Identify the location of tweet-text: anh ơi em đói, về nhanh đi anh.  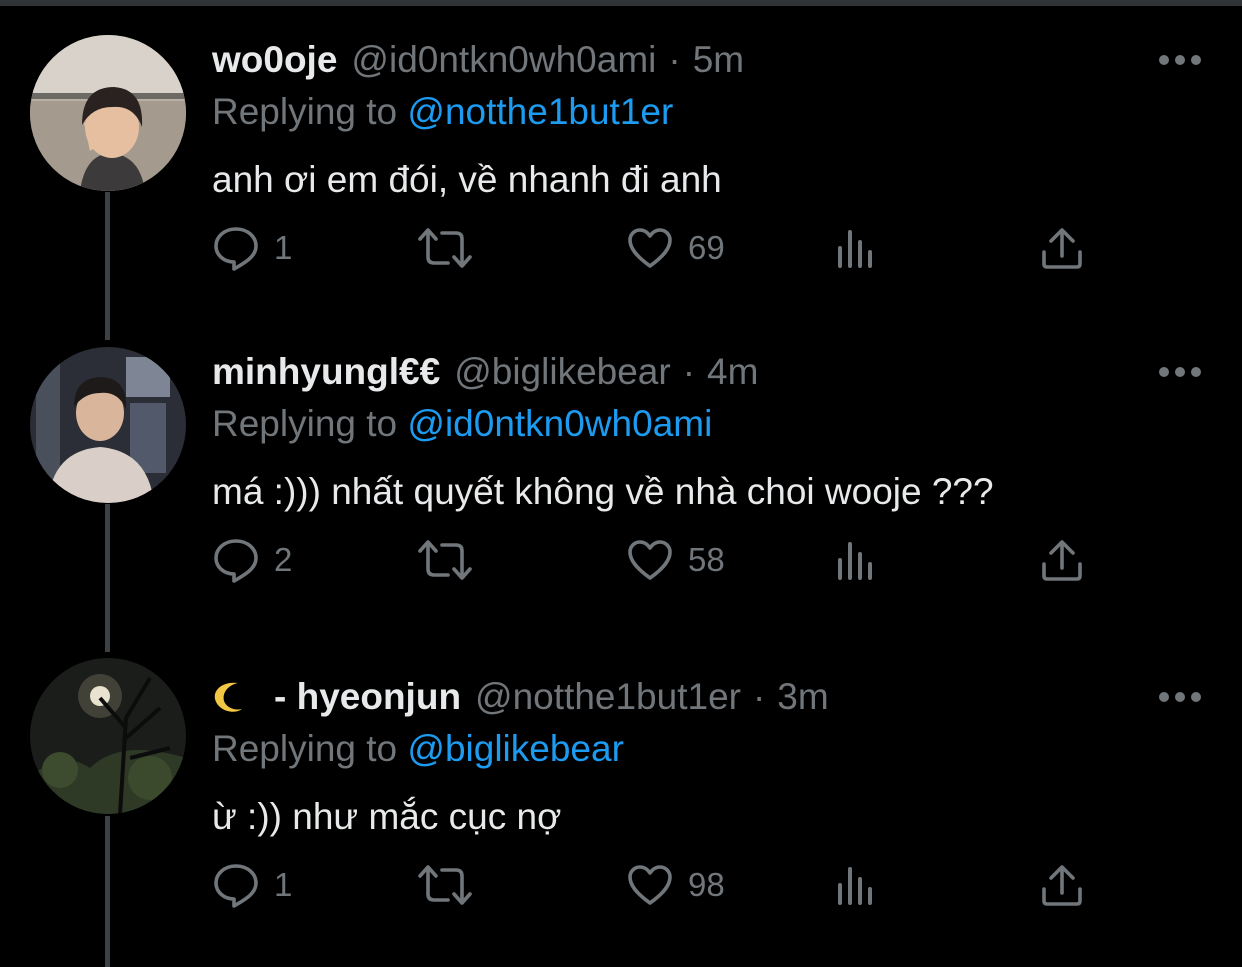
(467, 179).